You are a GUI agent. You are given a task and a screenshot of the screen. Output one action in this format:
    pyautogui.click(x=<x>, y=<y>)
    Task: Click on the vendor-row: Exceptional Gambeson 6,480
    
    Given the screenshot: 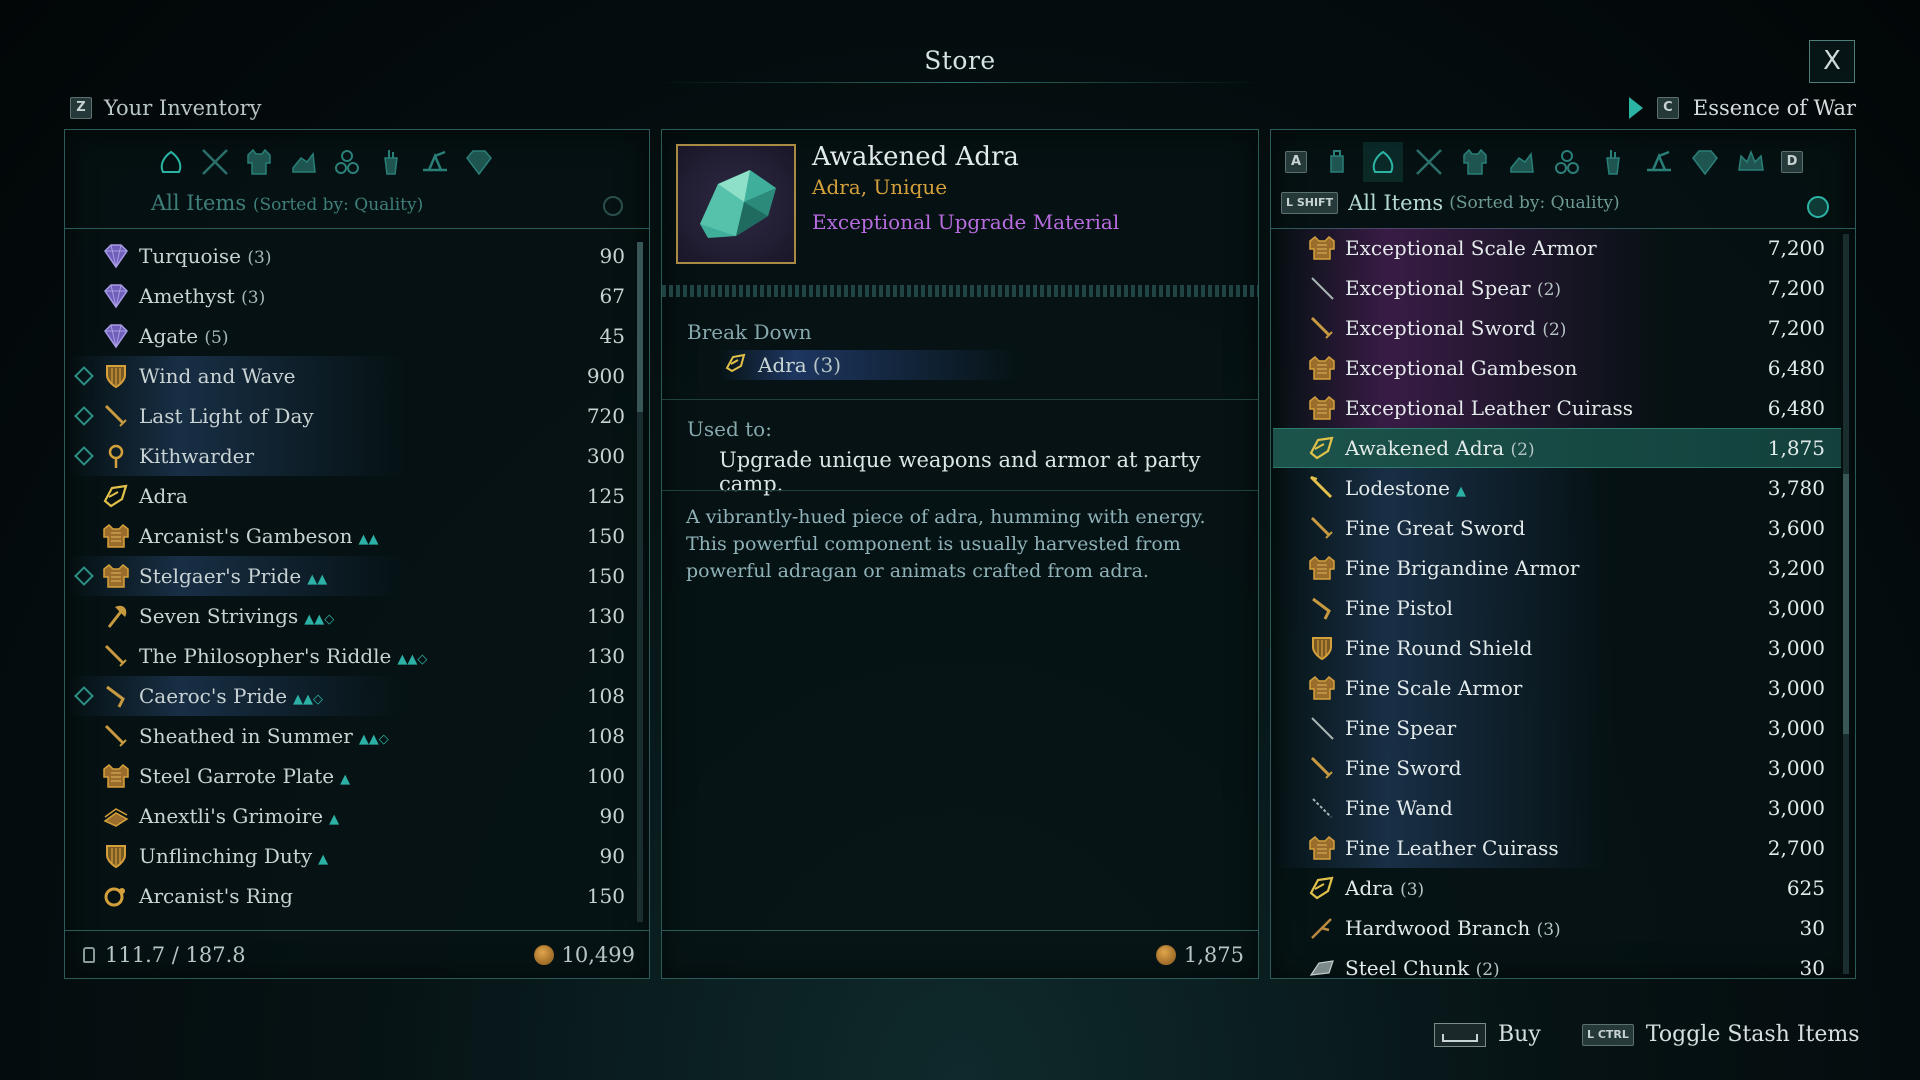 What is the action you would take?
    pyautogui.click(x=1557, y=368)
    